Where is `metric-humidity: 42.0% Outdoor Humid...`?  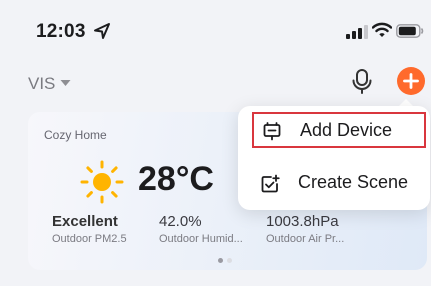
metric-humidity: 42.0% Outdoor Humid... is located at coordinates (201, 229).